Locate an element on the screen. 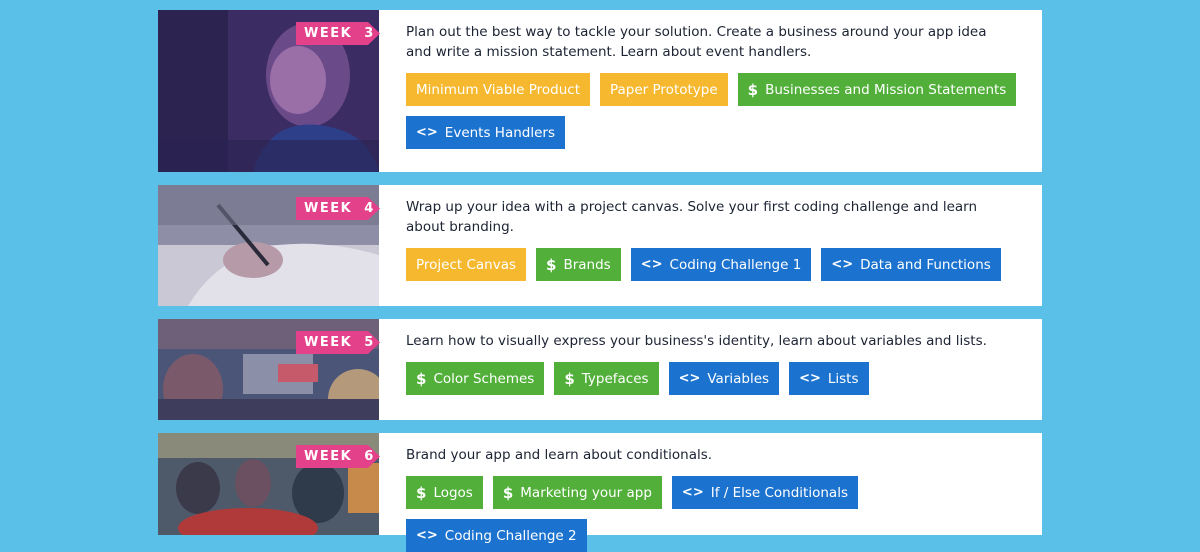 The image size is (1200, 552). tag-variables: <> Variables is located at coordinates (724, 378).